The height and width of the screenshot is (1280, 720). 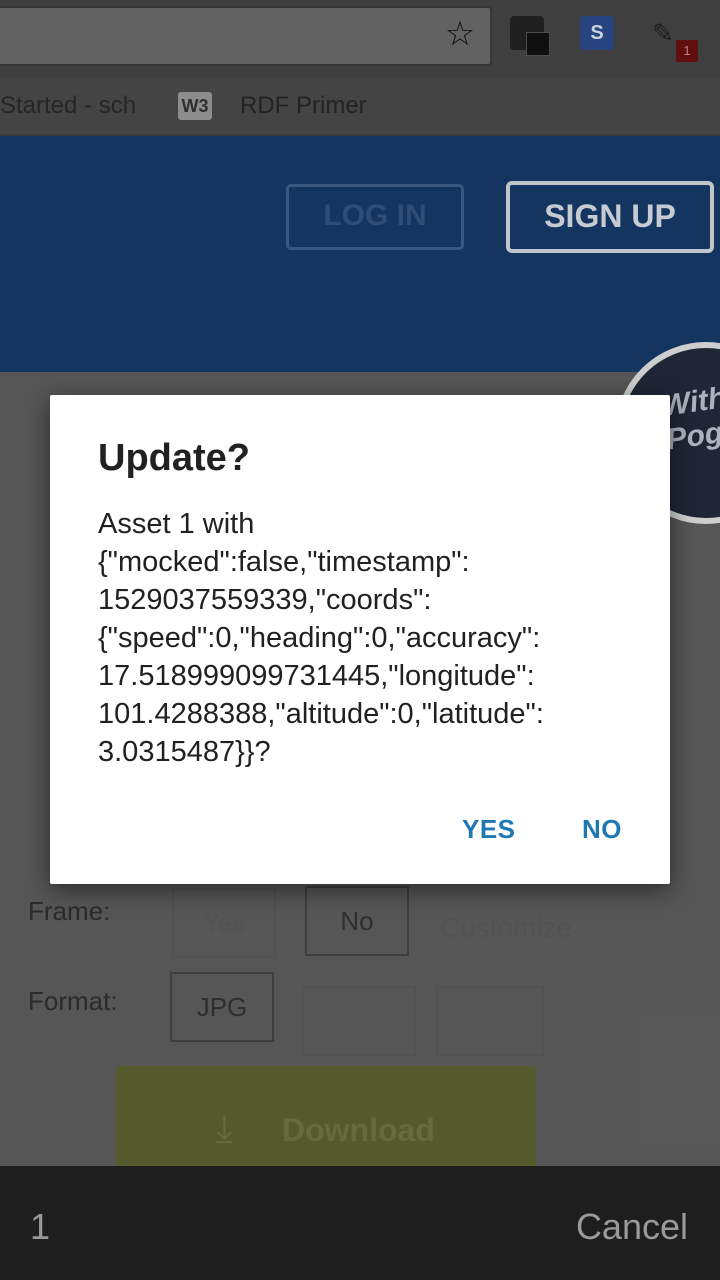 What do you see at coordinates (522, 829) in the screenshot?
I see `yes-button: YES` at bounding box center [522, 829].